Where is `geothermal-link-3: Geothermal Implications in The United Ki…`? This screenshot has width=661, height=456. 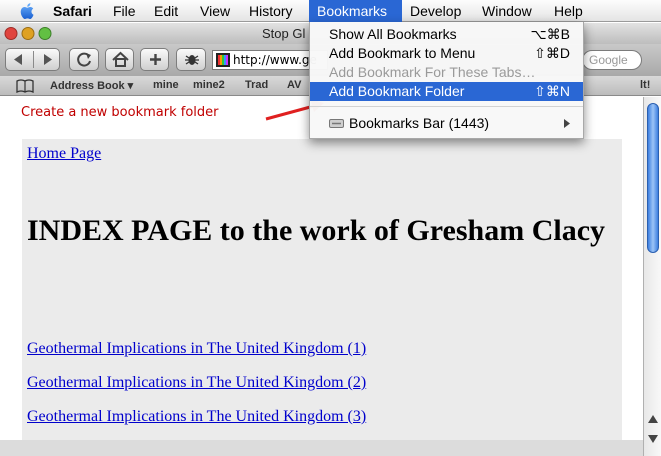
geothermal-link-3: Geothermal Implications in The United Ki… is located at coordinates (196, 417).